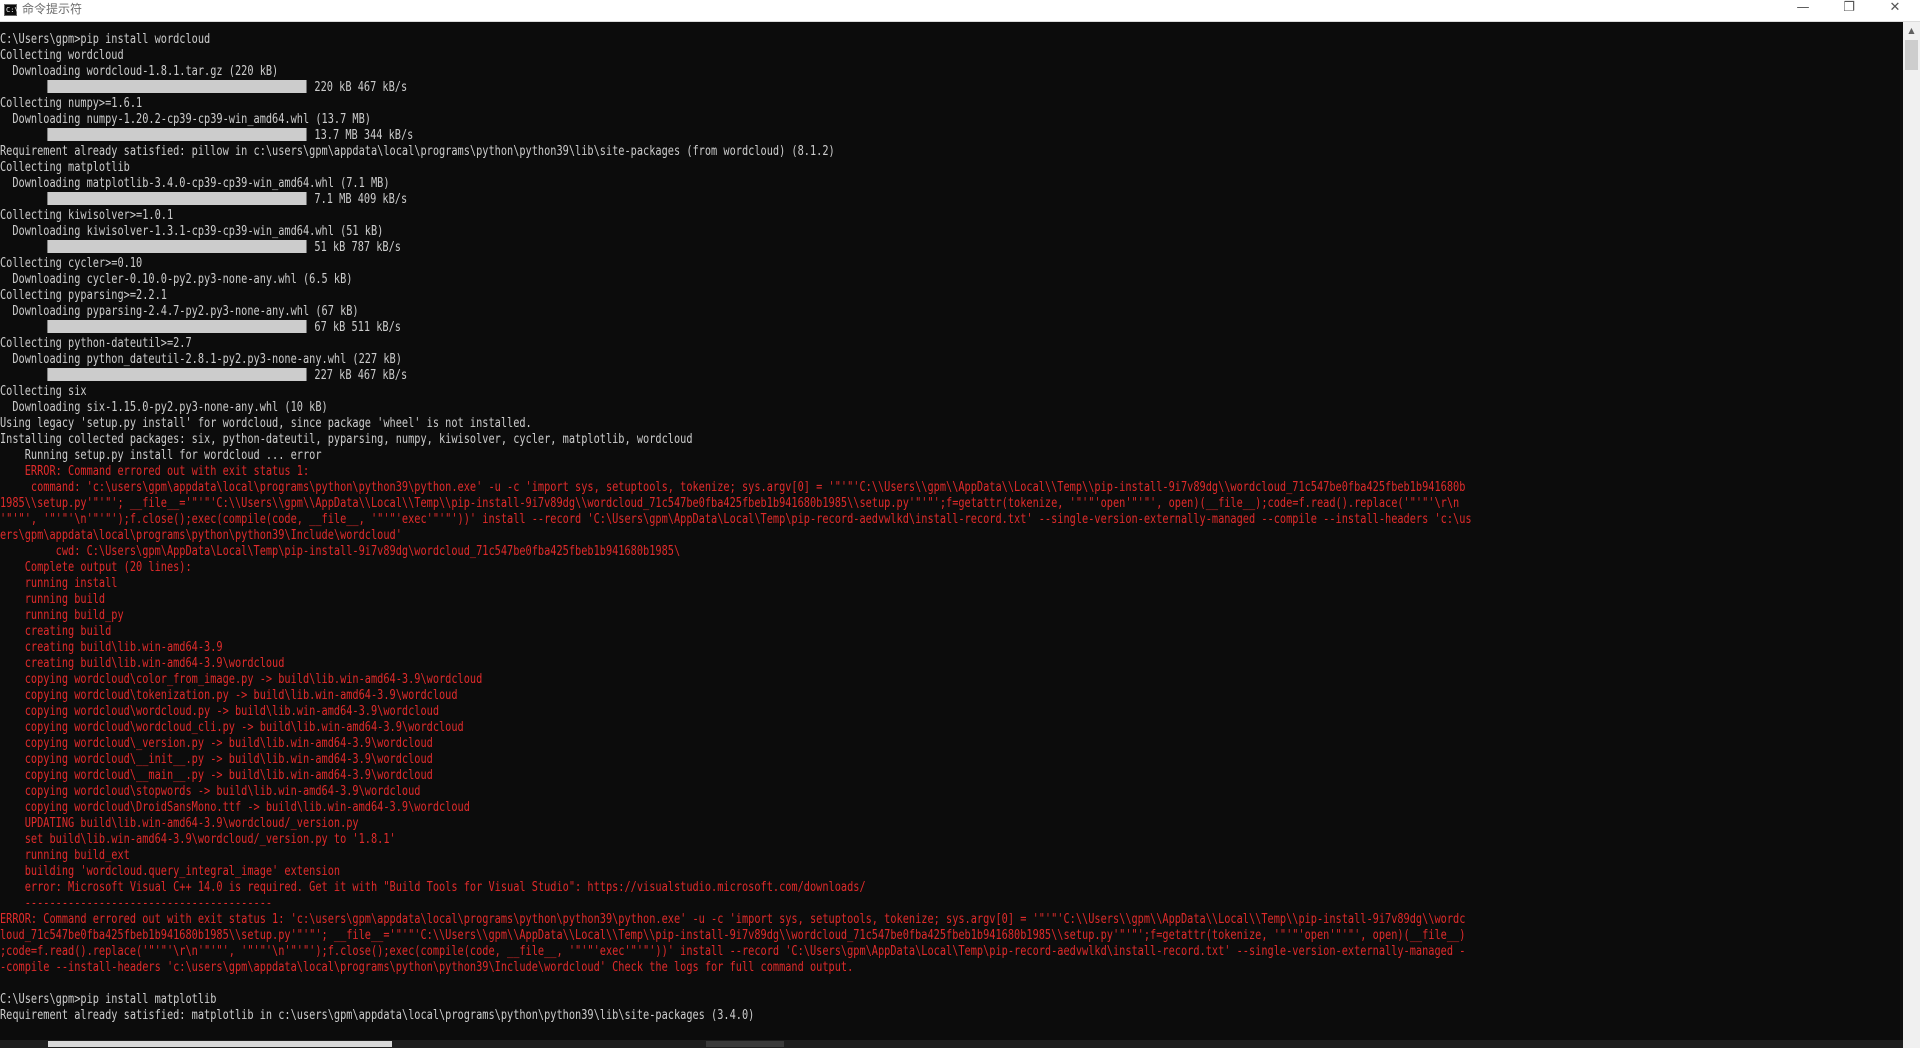  Describe the element at coordinates (751, 216) in the screenshot. I see `console-line: Collecting kiwisolver>=1.0.1` at that location.